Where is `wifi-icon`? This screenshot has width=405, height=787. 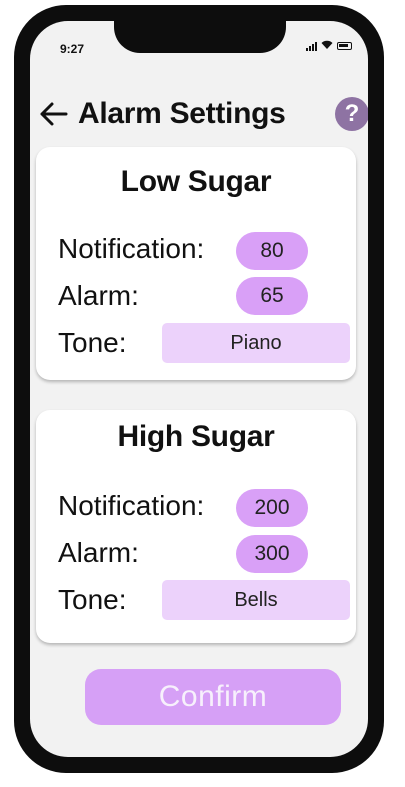
wifi-icon is located at coordinates (327, 45).